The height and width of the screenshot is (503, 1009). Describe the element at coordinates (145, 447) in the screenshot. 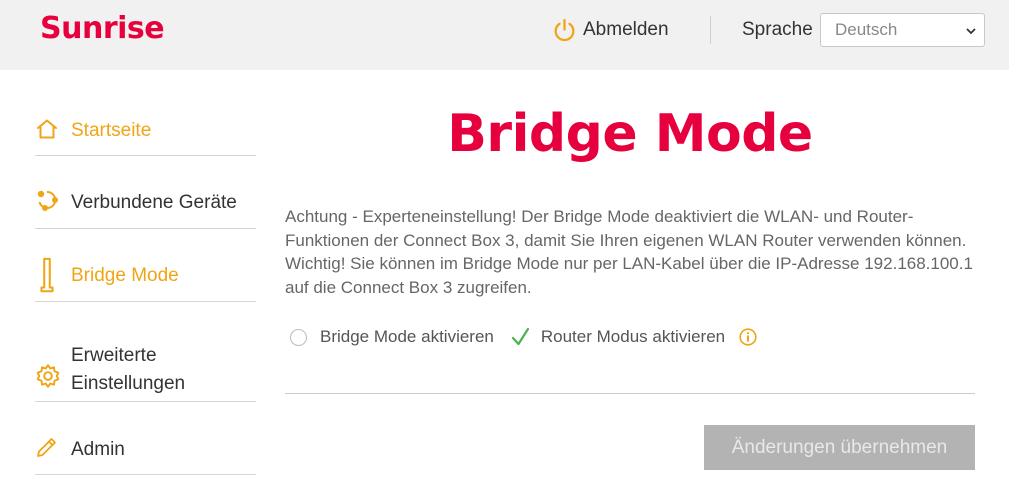

I see `sidebar-item-admin: Admin` at that location.